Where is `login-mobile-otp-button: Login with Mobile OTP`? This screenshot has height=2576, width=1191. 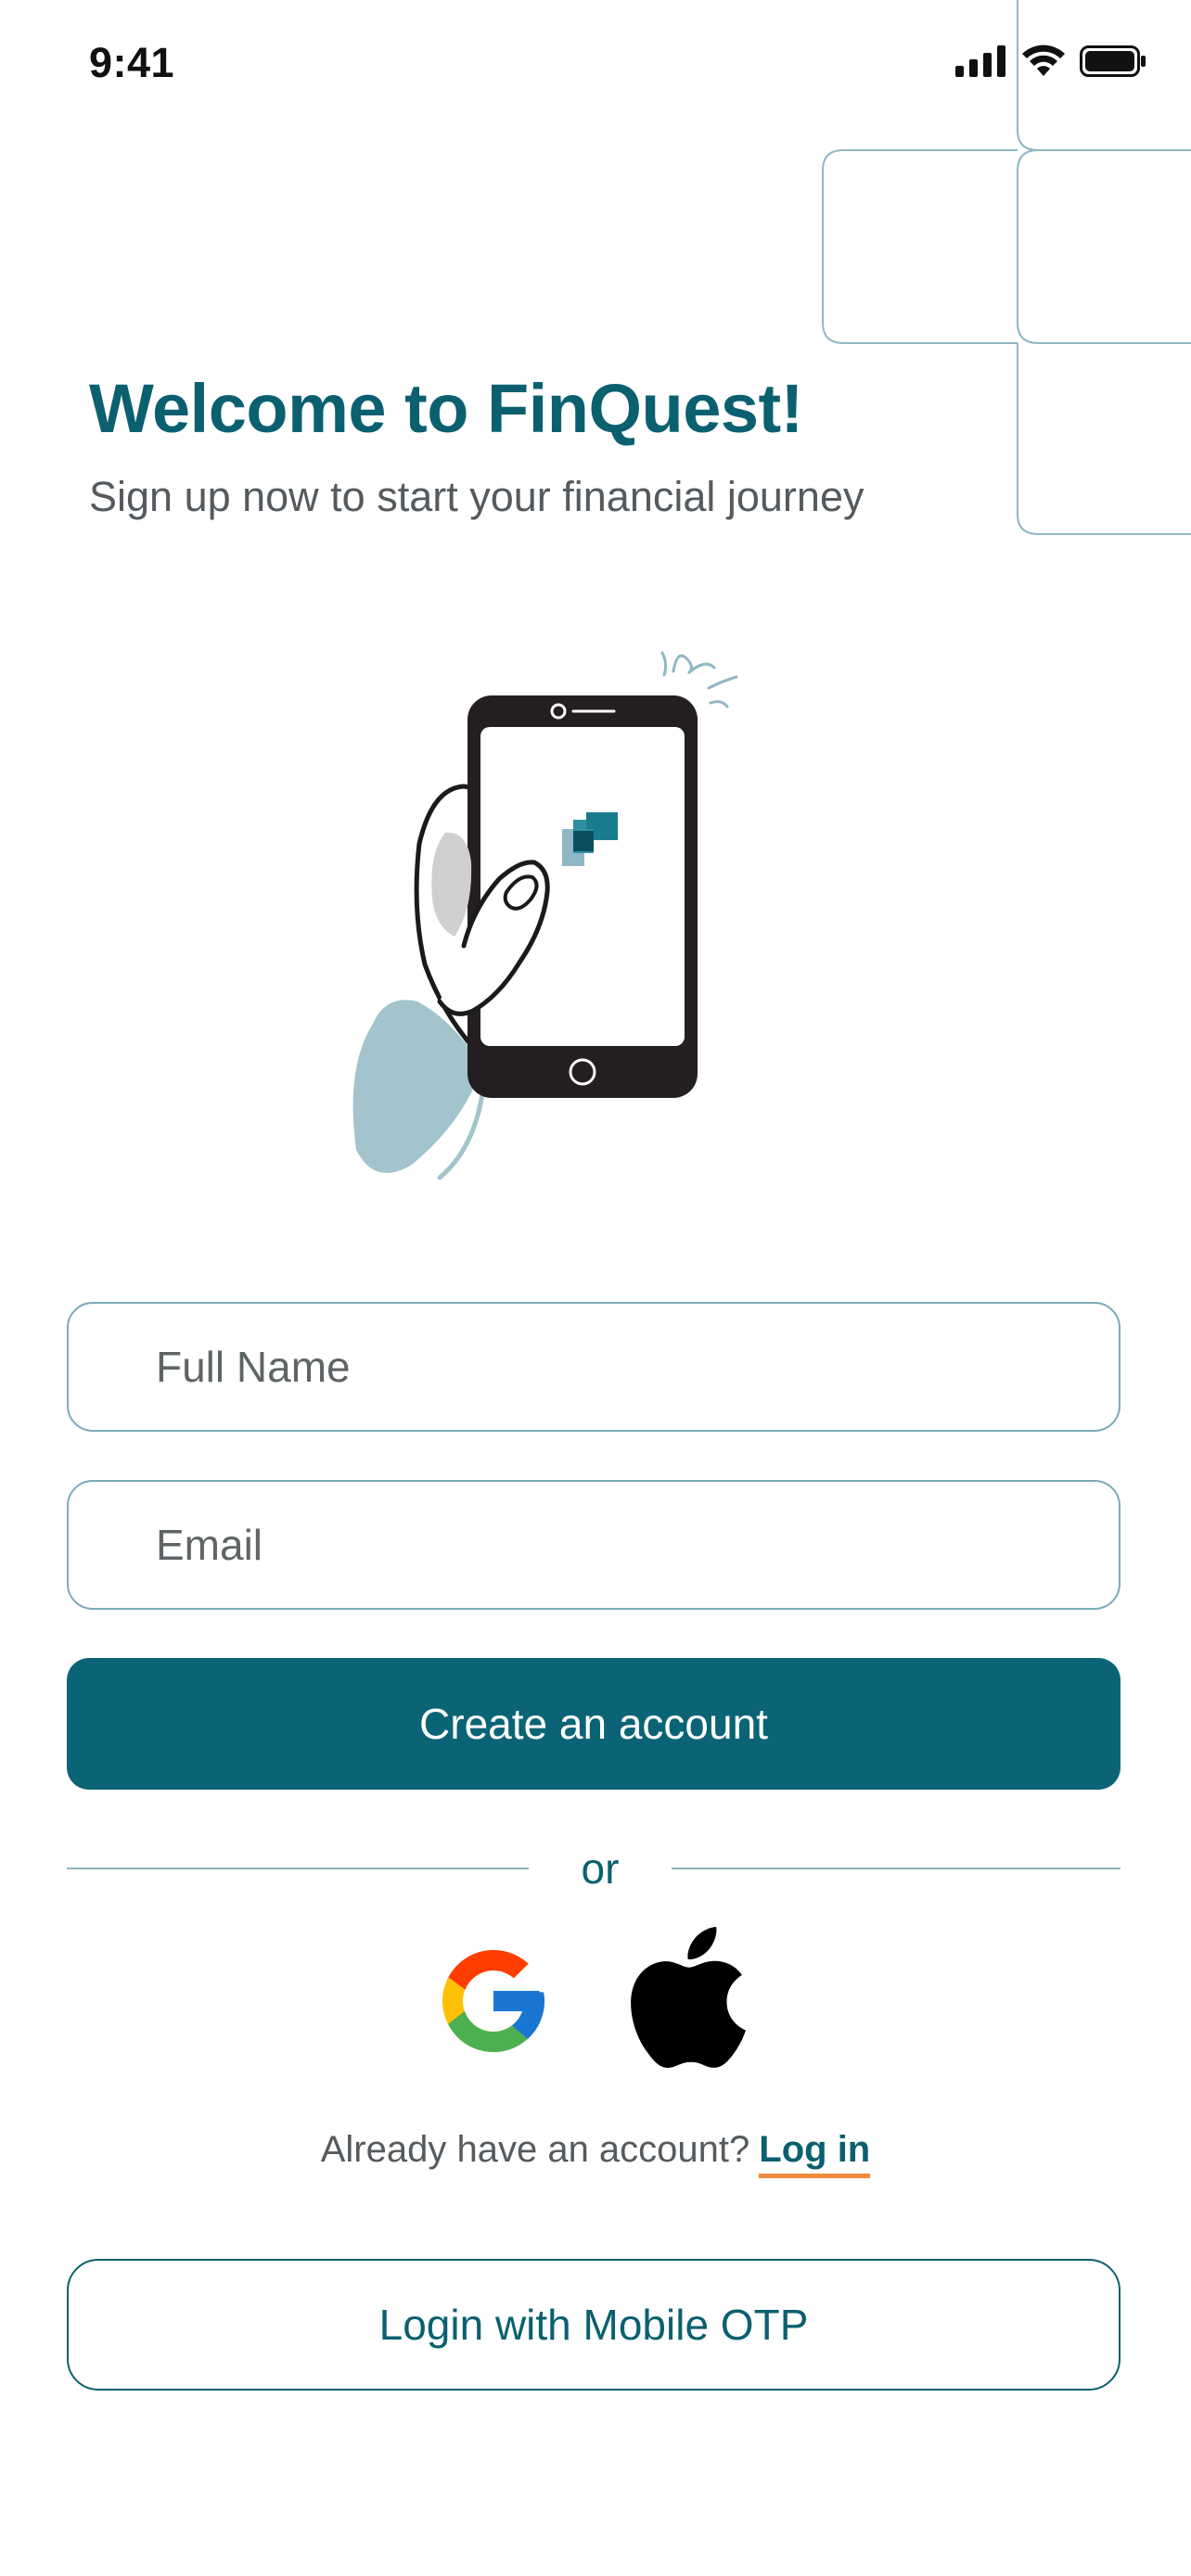 login-mobile-otp-button: Login with Mobile OTP is located at coordinates (594, 2325).